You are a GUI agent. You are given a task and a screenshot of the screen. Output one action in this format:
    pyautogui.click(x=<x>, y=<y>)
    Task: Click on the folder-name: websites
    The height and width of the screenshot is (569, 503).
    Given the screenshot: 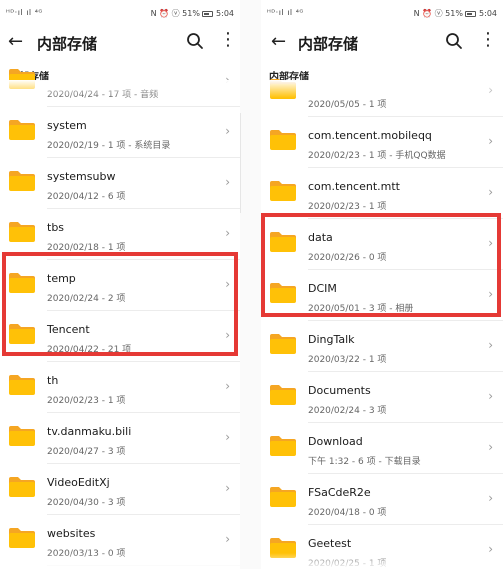 What is the action you would take?
    pyautogui.click(x=71, y=533)
    